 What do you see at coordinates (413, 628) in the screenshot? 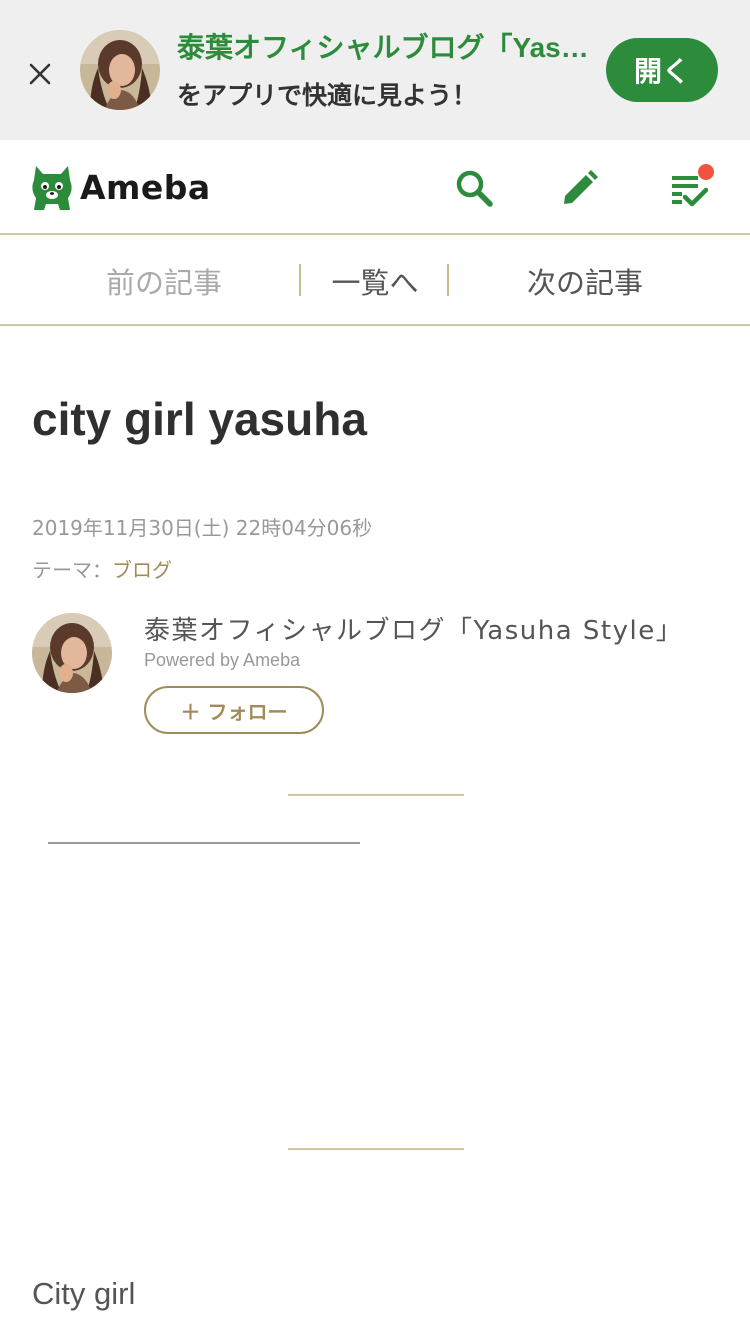
I see `author-blog-name: 泰葉オフィシャルブログ「Yasuha Style」` at bounding box center [413, 628].